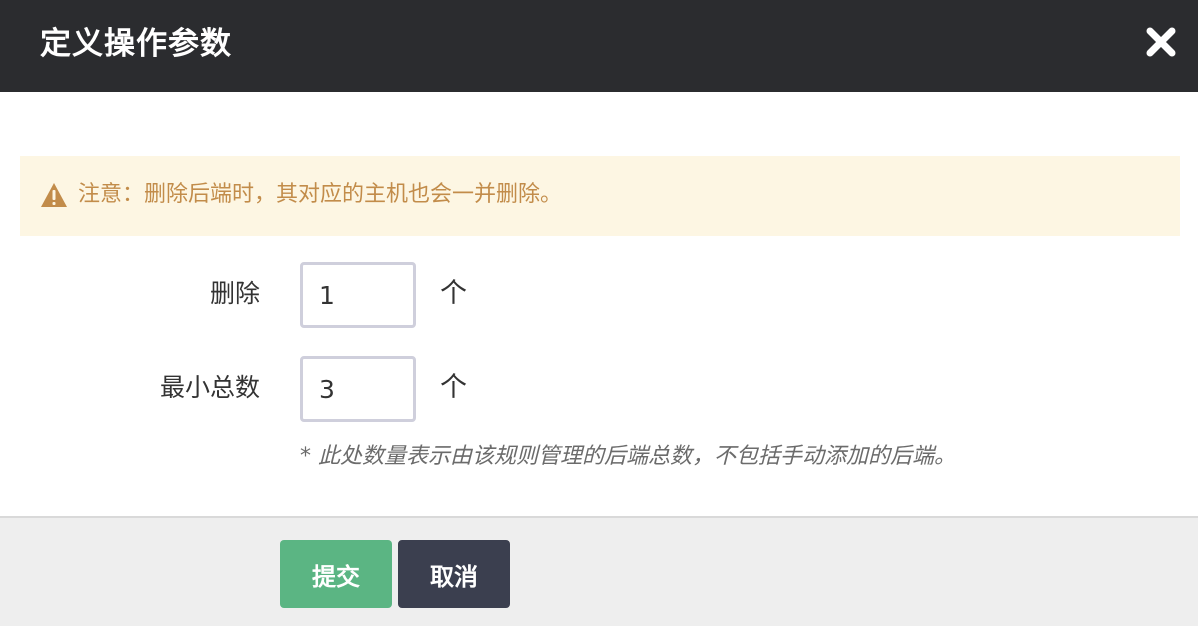  Describe the element at coordinates (234, 293) in the screenshot. I see `delete-count-label: 删除` at that location.